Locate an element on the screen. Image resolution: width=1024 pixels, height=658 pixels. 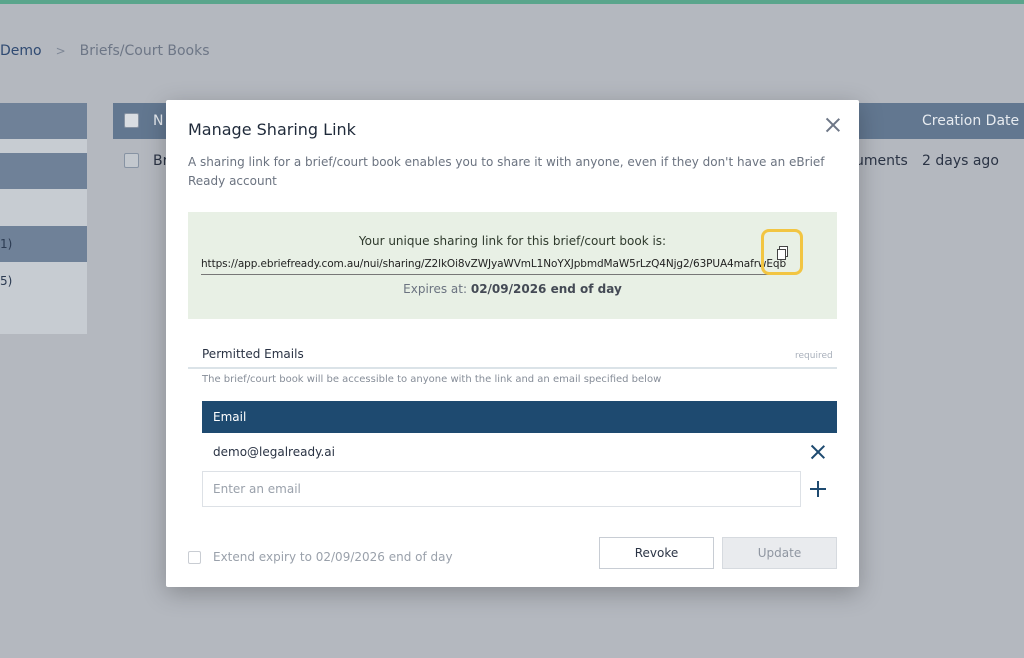
select-all-checkbox is located at coordinates (131, 120).